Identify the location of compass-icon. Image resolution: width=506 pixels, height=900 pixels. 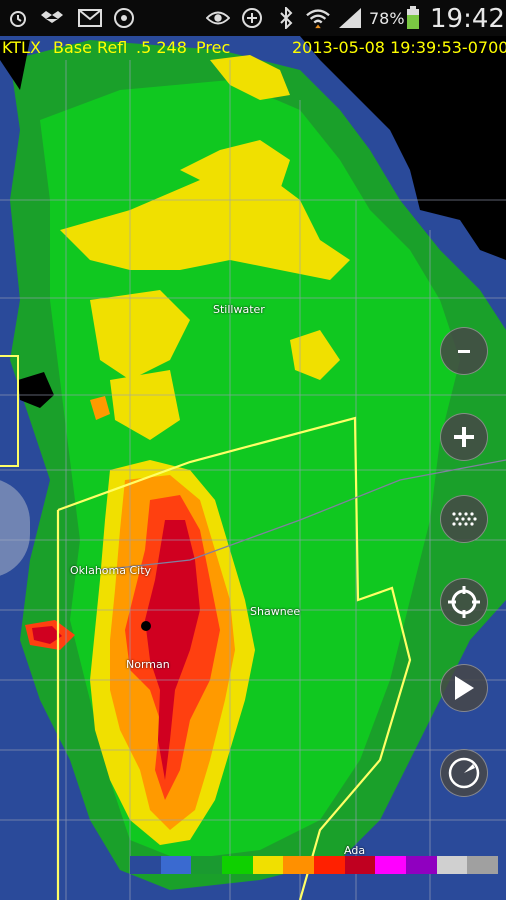
(464, 773).